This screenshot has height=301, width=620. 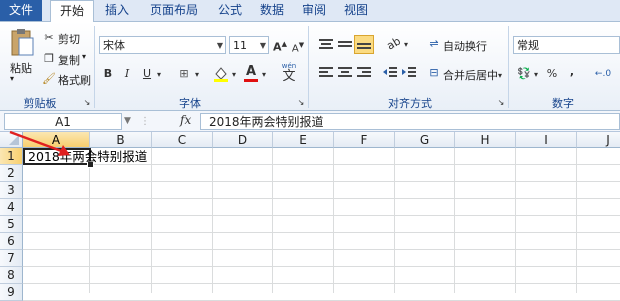 What do you see at coordinates (410, 121) in the screenshot?
I see `formula-input: 2018年两会特别报道` at bounding box center [410, 121].